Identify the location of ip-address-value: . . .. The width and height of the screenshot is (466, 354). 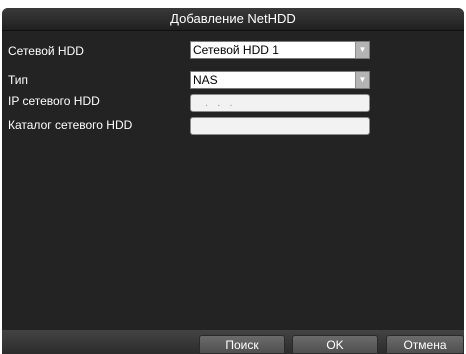
(219, 103).